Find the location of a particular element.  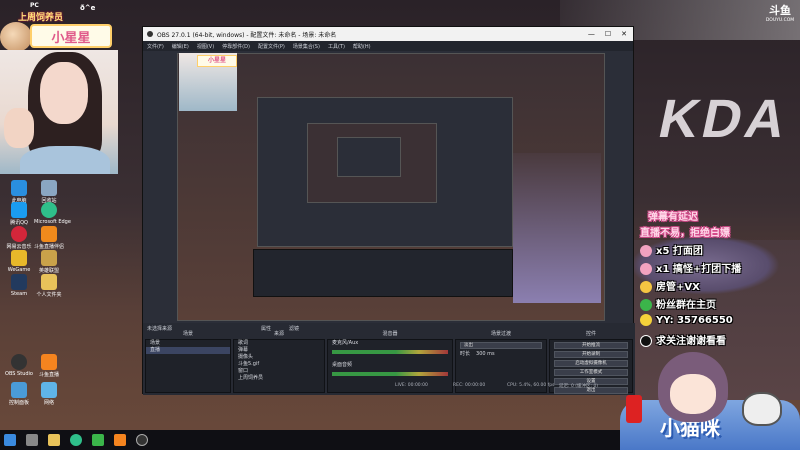

desktop-icon-edge: Microsoft Edge is located at coordinates (52, 213).